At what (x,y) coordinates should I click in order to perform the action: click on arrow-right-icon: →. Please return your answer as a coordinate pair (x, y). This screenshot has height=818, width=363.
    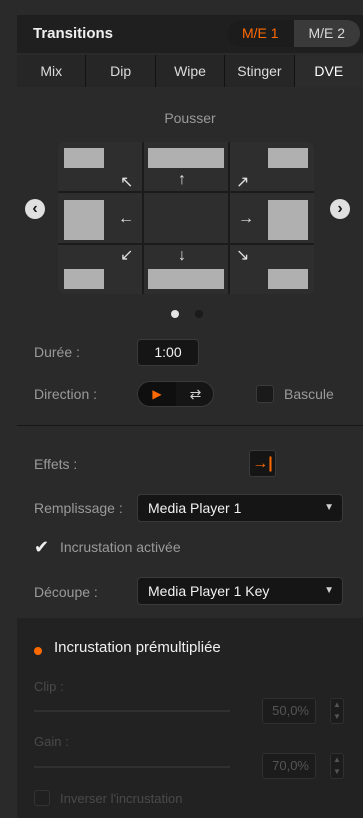
    Looking at the image, I should click on (246, 218).